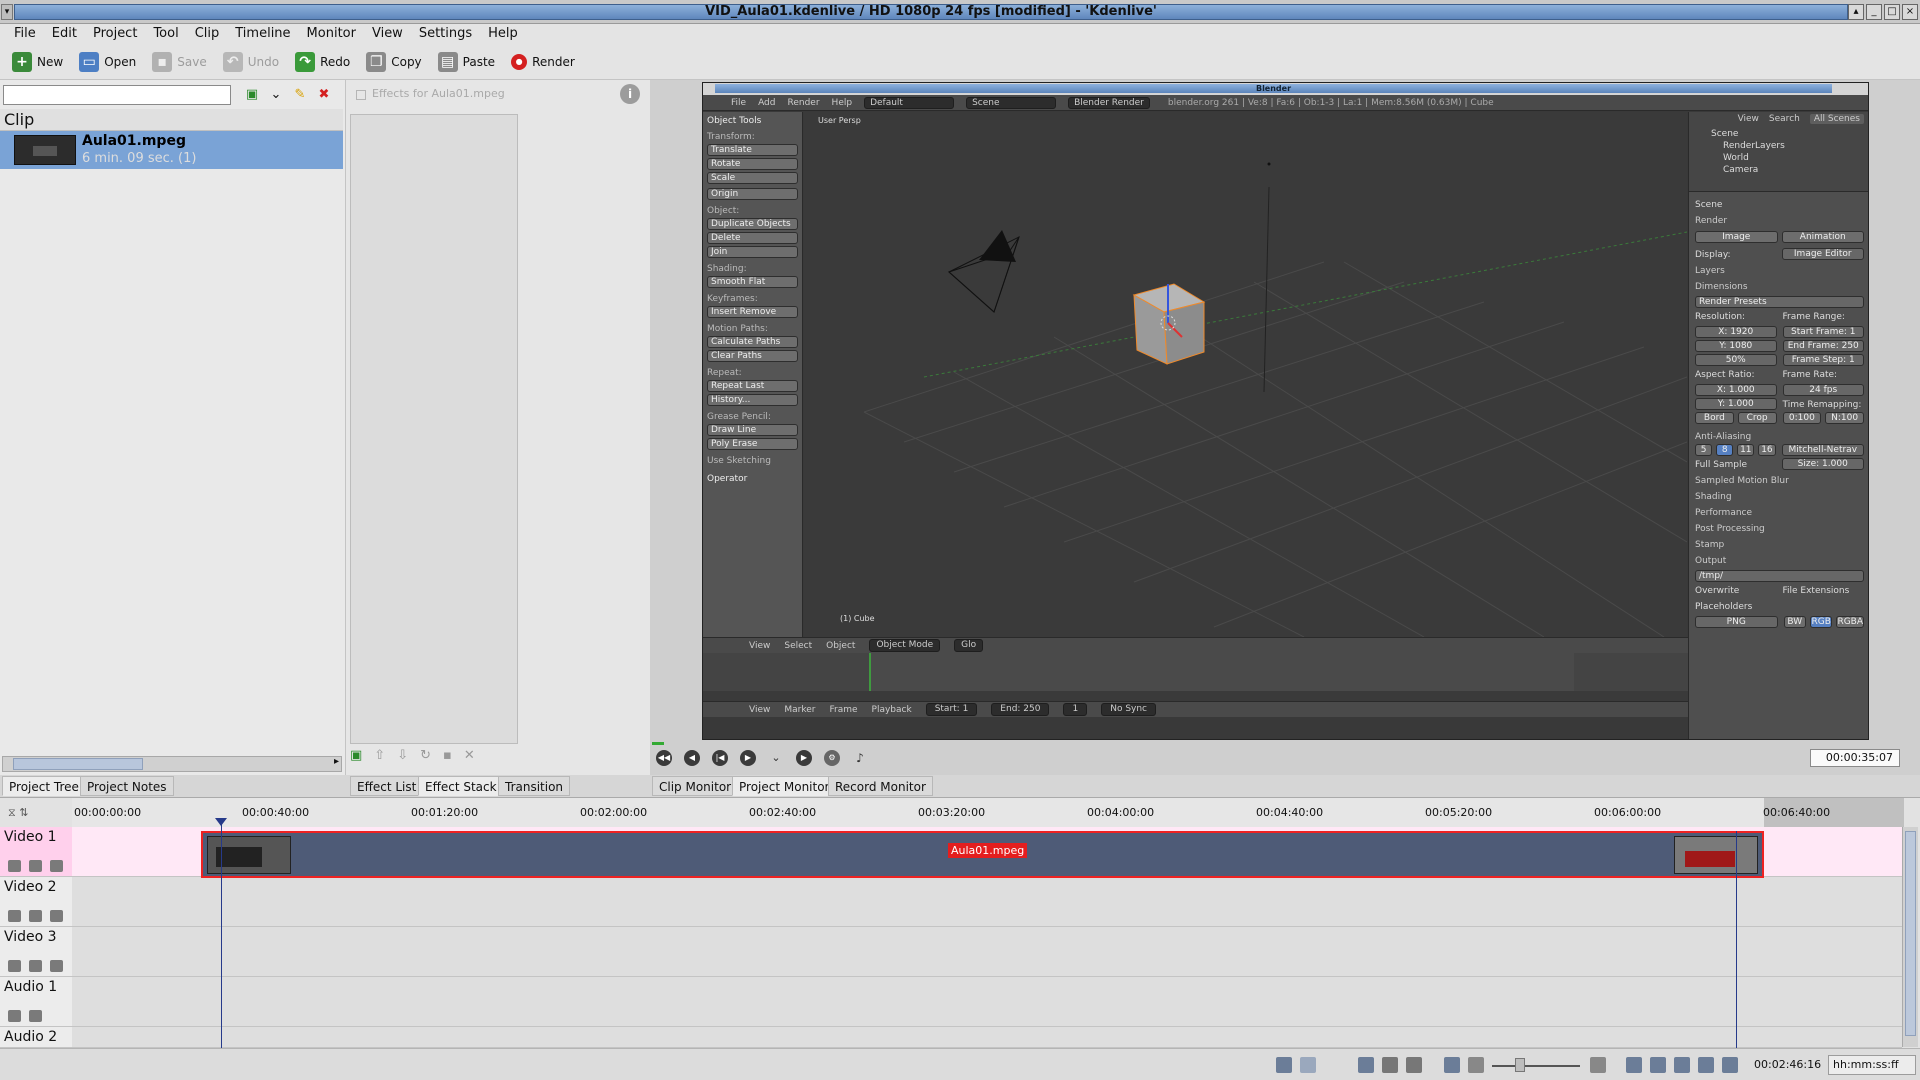 This screenshot has width=1920, height=1080. What do you see at coordinates (1284, 1065) in the screenshot?
I see `video-thumbnails-icon` at bounding box center [1284, 1065].